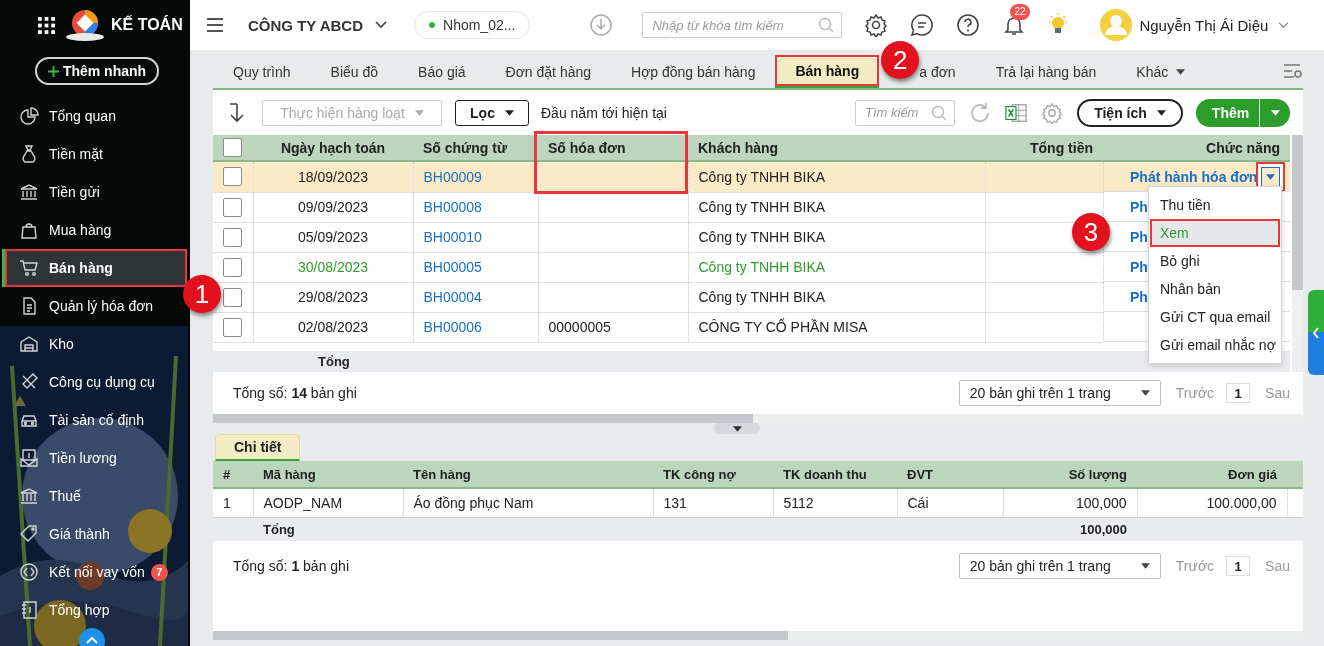  I want to click on side-panel-toggle, so click(1316, 332).